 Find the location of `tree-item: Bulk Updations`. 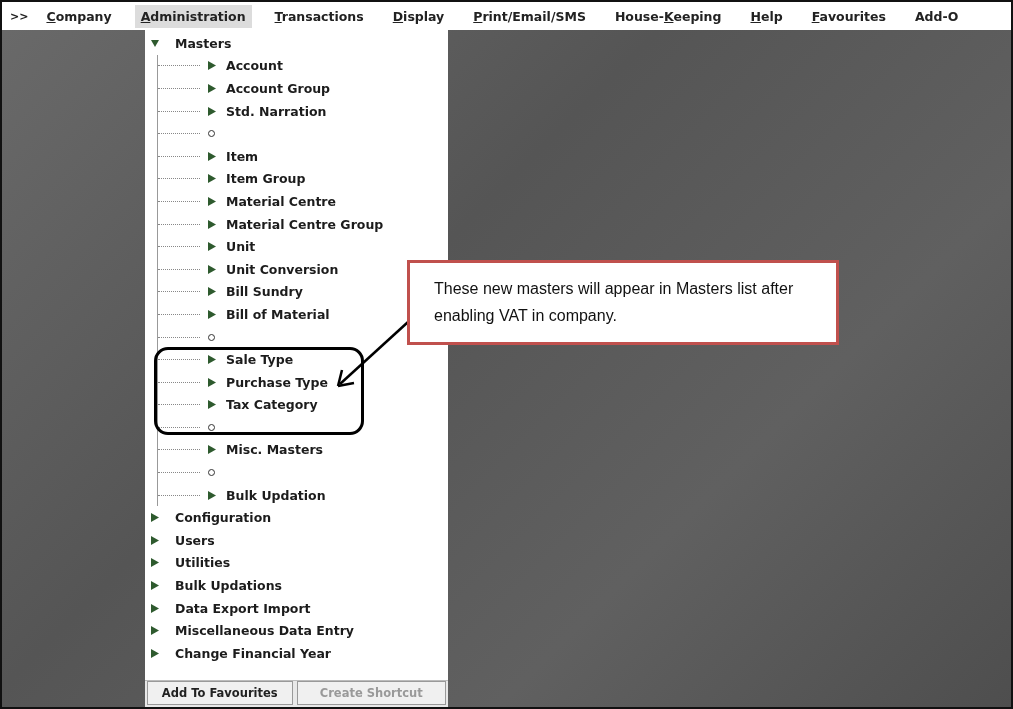

tree-item: Bulk Updations is located at coordinates (229, 586).